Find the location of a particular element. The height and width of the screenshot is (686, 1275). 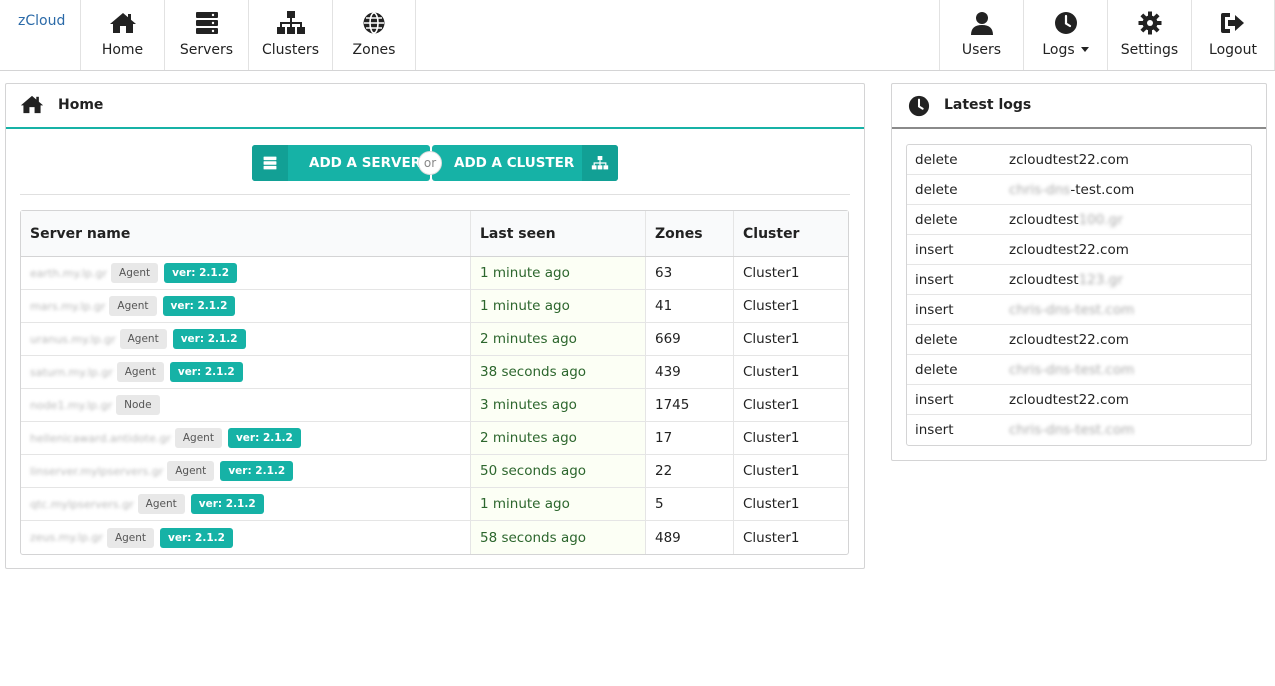

caret-down-icon is located at coordinates (1084, 49).